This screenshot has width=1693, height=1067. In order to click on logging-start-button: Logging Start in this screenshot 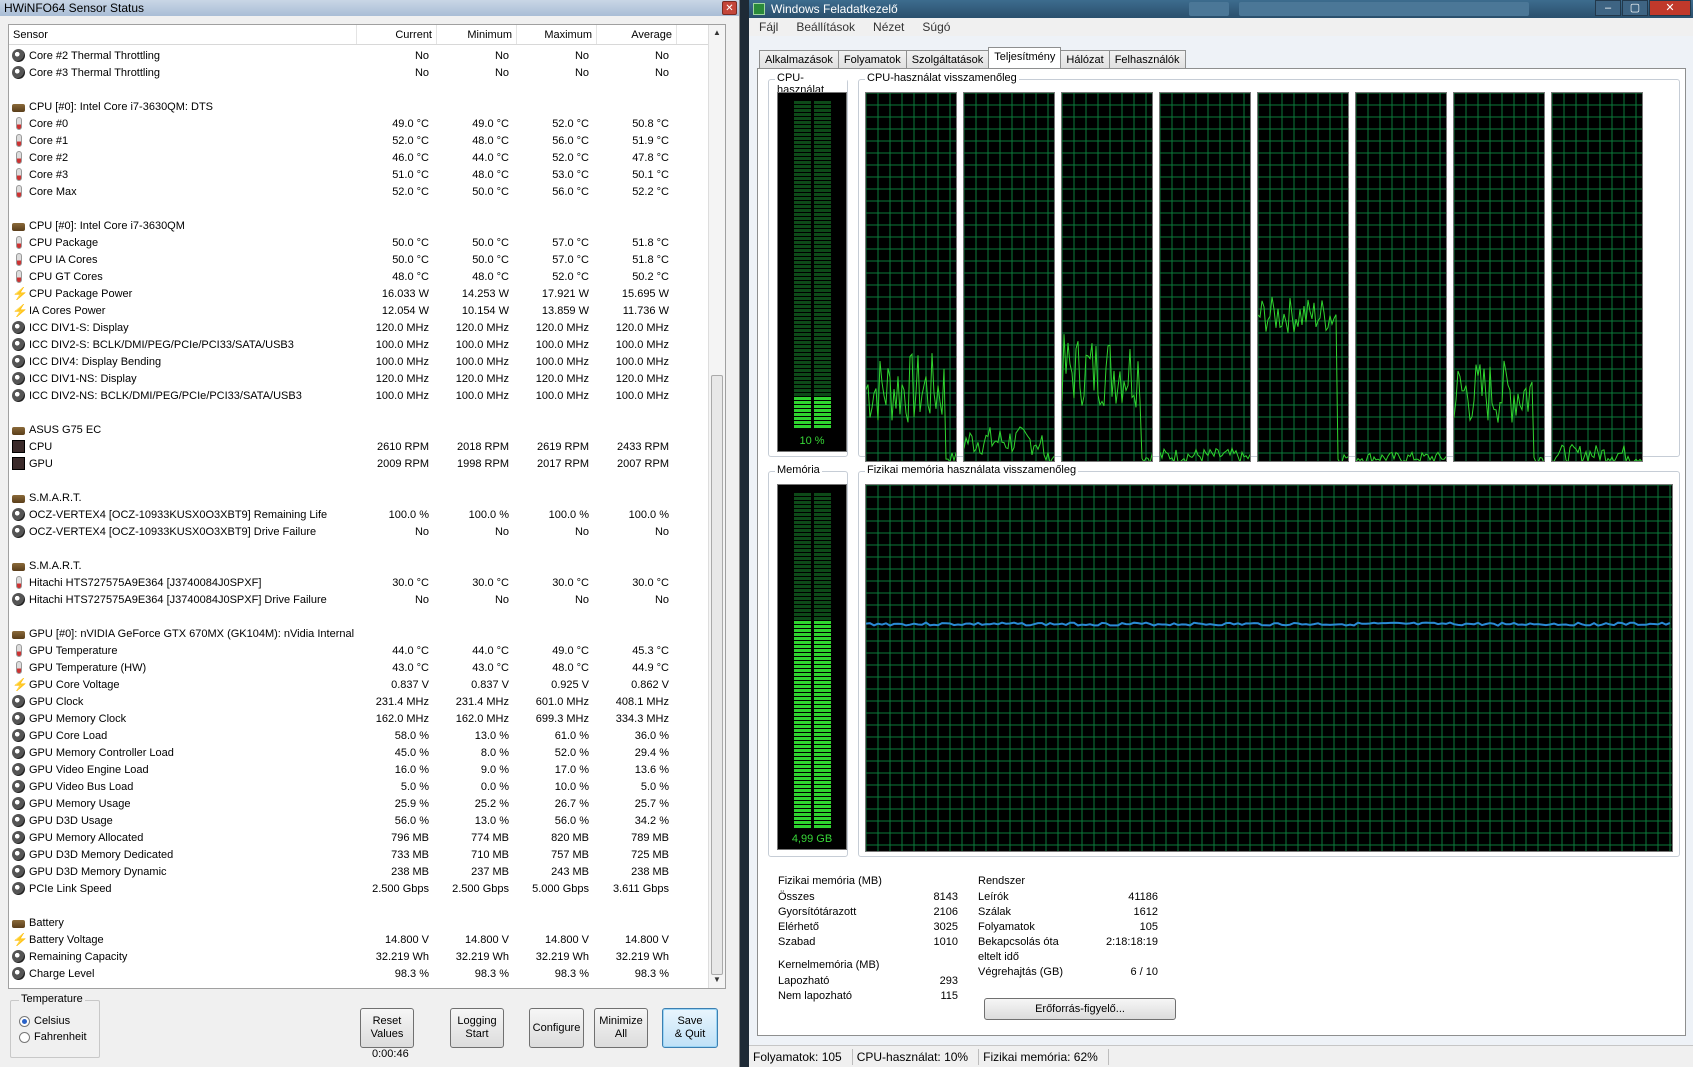, I will do `click(477, 1028)`.